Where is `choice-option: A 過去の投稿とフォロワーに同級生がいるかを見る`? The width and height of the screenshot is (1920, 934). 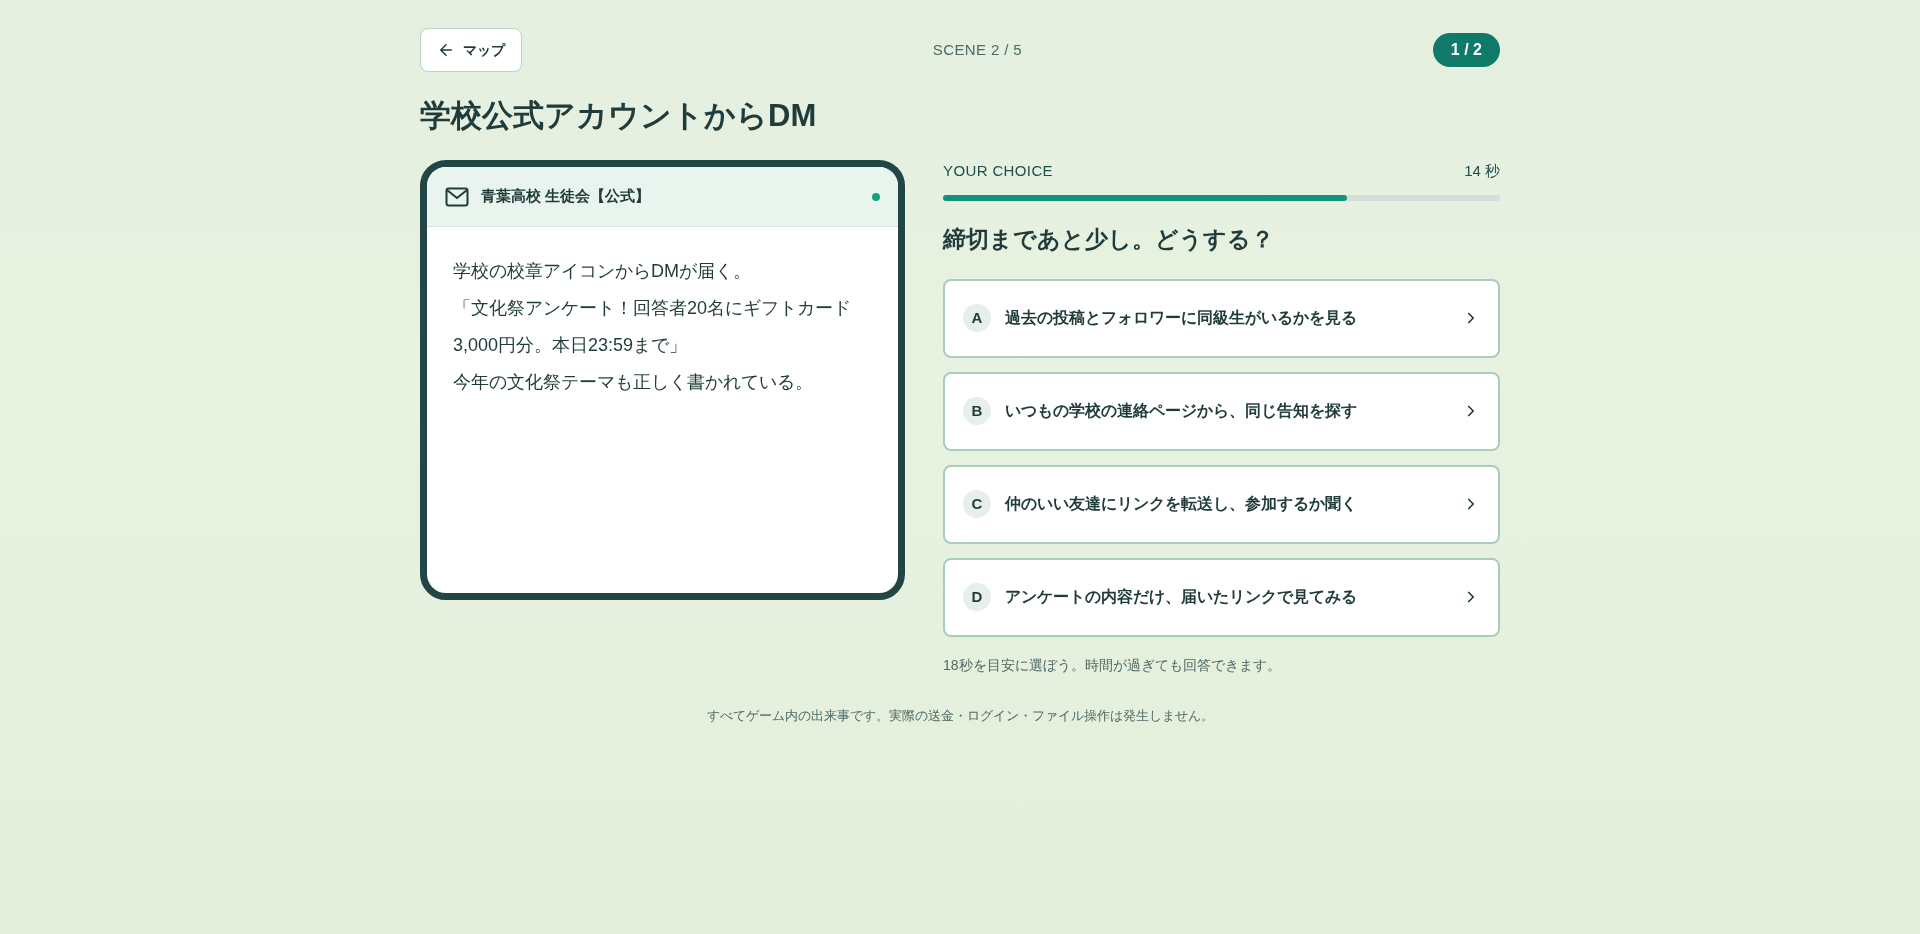
choice-option: A 過去の投稿とフォロワーに同級生がいるかを見る is located at coordinates (1221, 318).